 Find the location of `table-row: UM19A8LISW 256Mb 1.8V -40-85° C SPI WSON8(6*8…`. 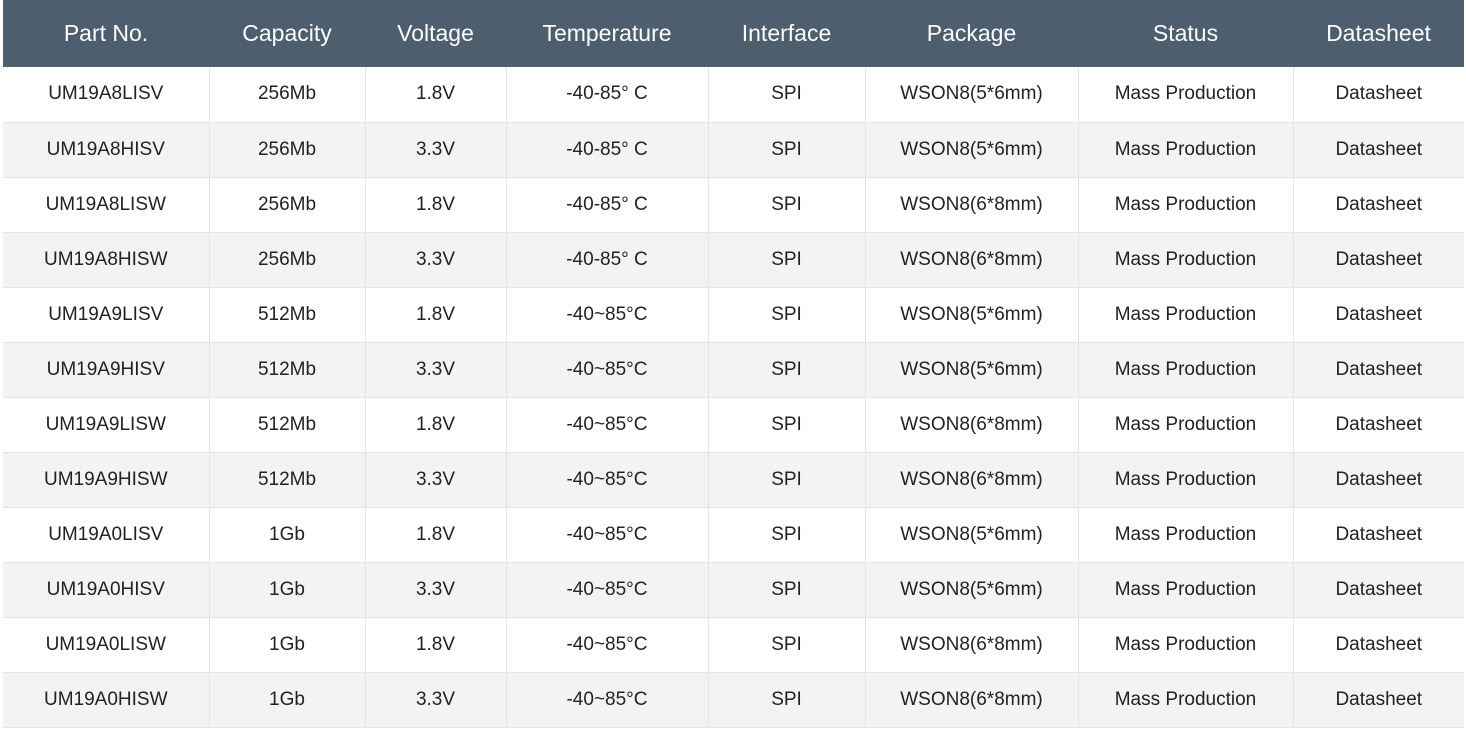

table-row: UM19A8LISW 256Mb 1.8V -40-85° C SPI WSON8(6*8… is located at coordinates (733, 205).